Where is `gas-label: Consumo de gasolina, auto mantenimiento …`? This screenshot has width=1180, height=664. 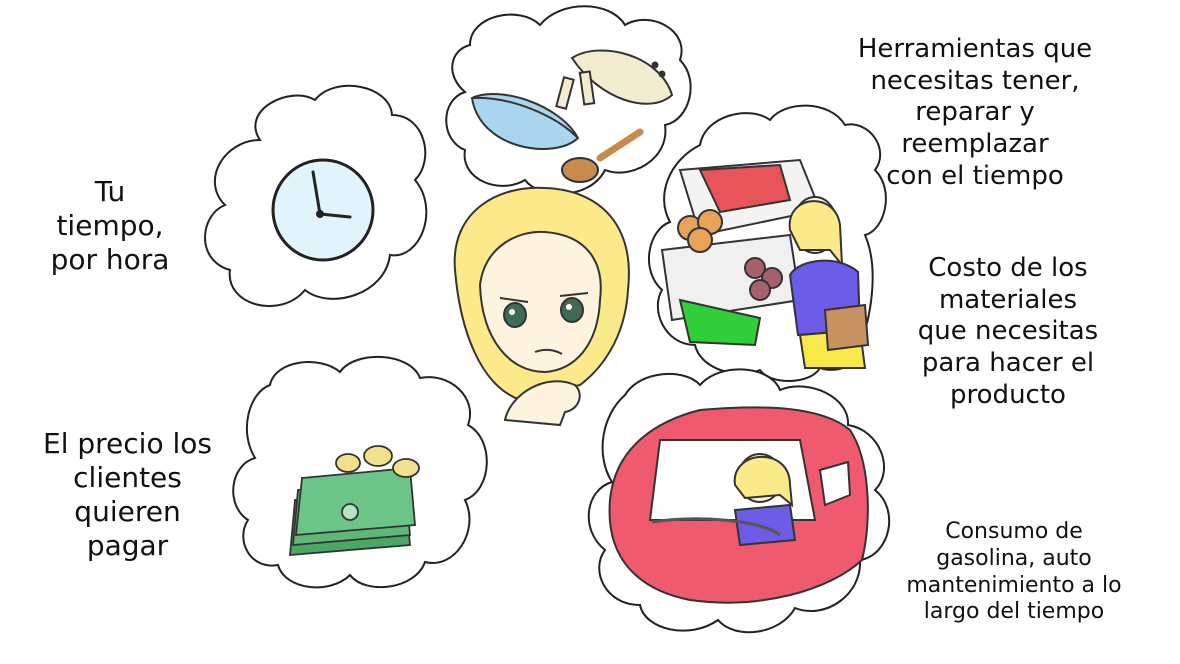 gas-label: Consumo de gasolina, auto mantenimiento … is located at coordinates (1014, 572).